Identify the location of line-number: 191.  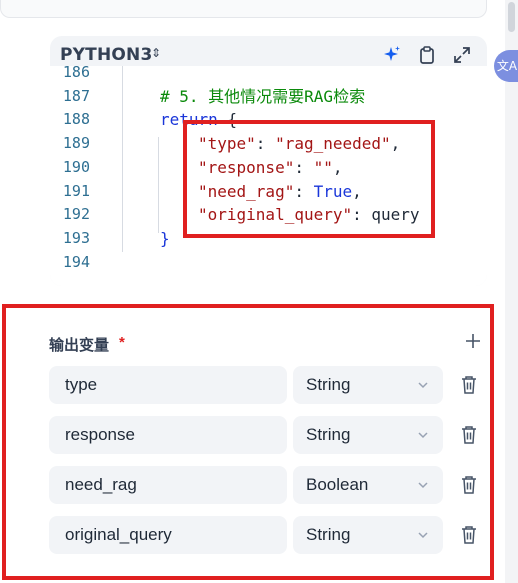
(76, 190).